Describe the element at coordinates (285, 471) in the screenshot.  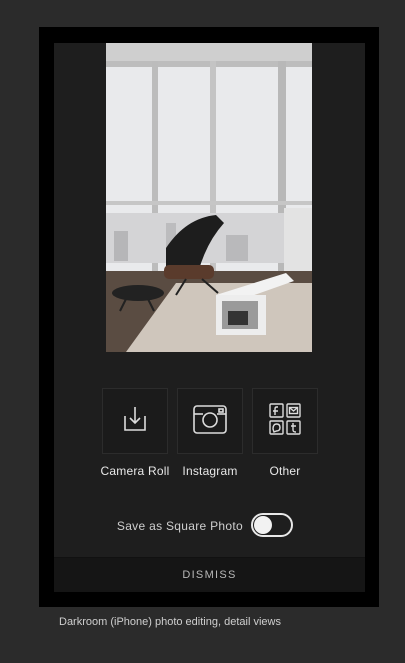
I see `other-label: Other` at that location.